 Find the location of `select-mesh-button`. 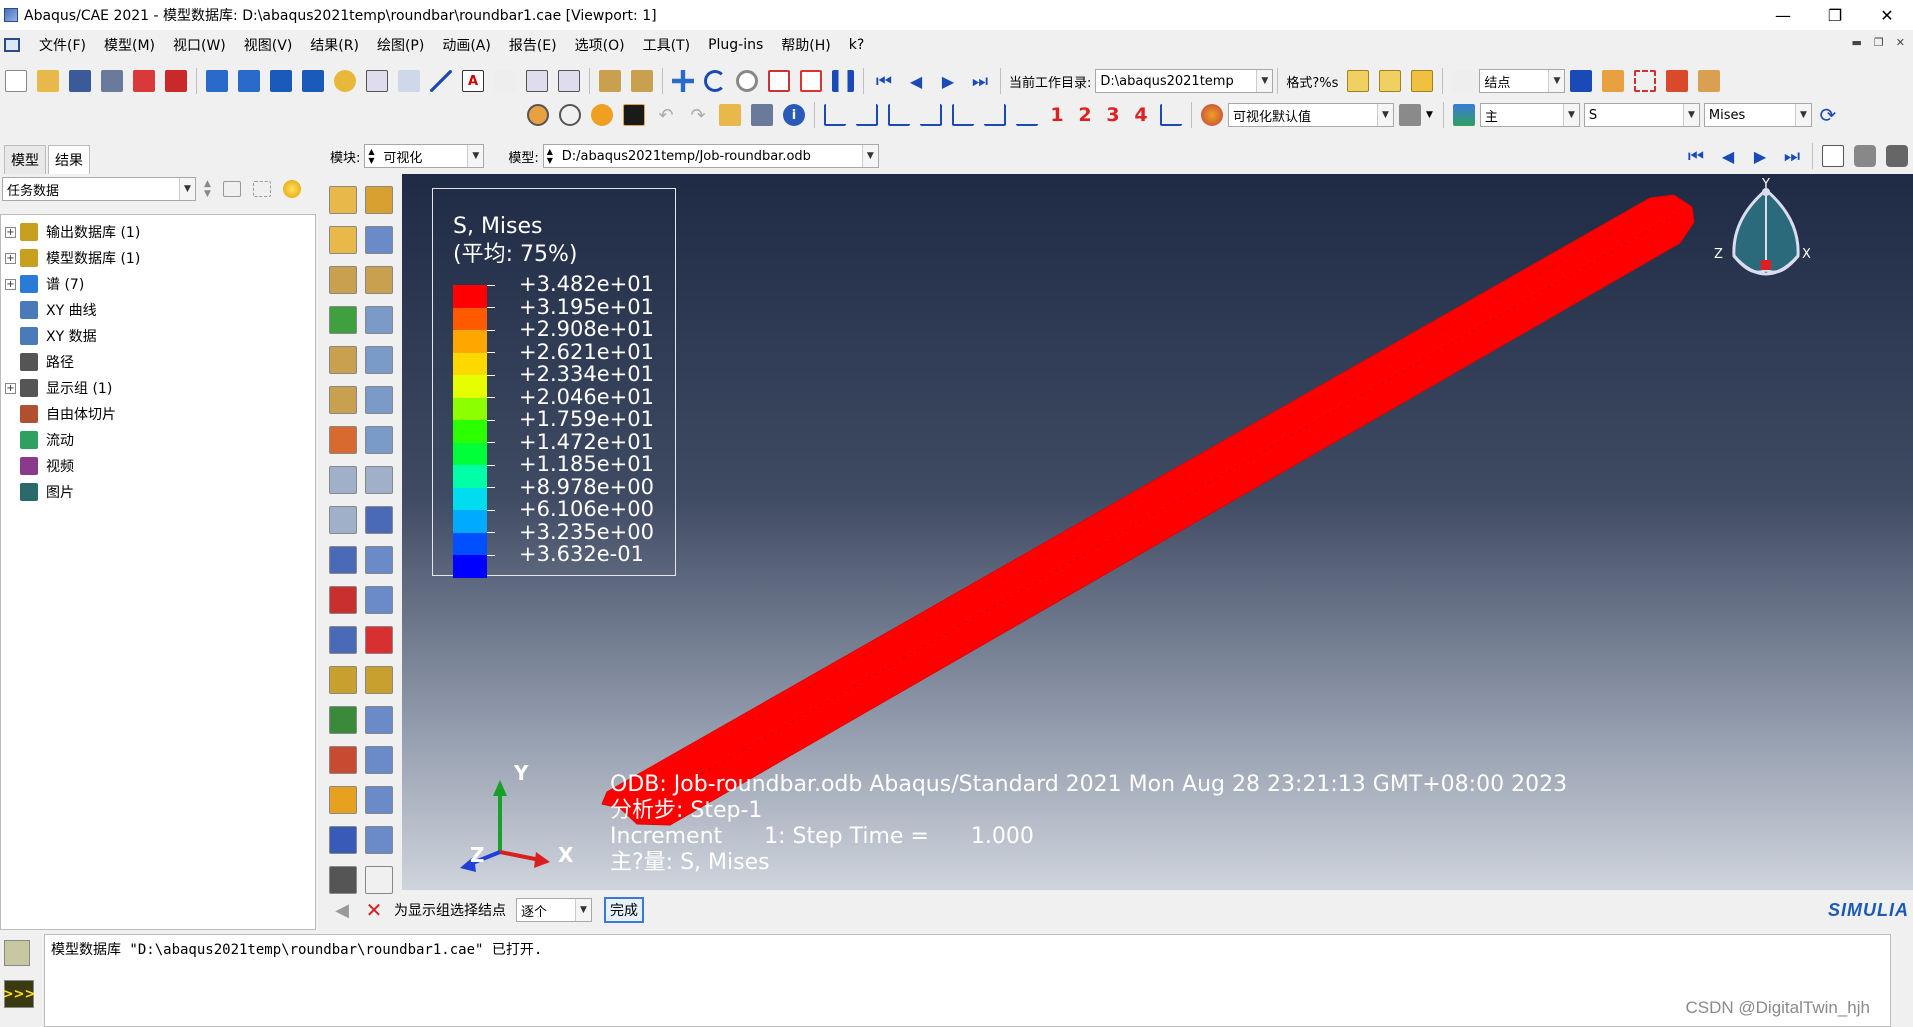

select-mesh-button is located at coordinates (1677, 81).